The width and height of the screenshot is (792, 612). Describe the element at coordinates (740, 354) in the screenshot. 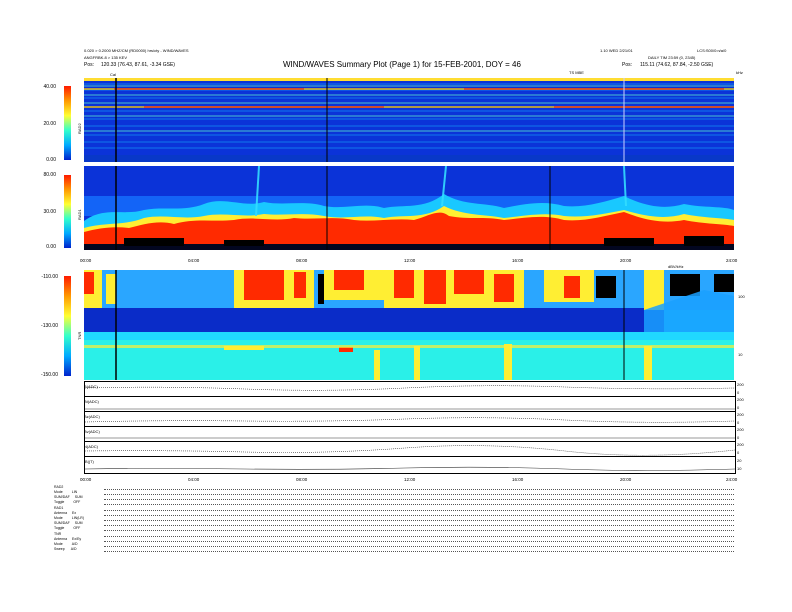

I see `tnr-right-tick-10: 10` at that location.